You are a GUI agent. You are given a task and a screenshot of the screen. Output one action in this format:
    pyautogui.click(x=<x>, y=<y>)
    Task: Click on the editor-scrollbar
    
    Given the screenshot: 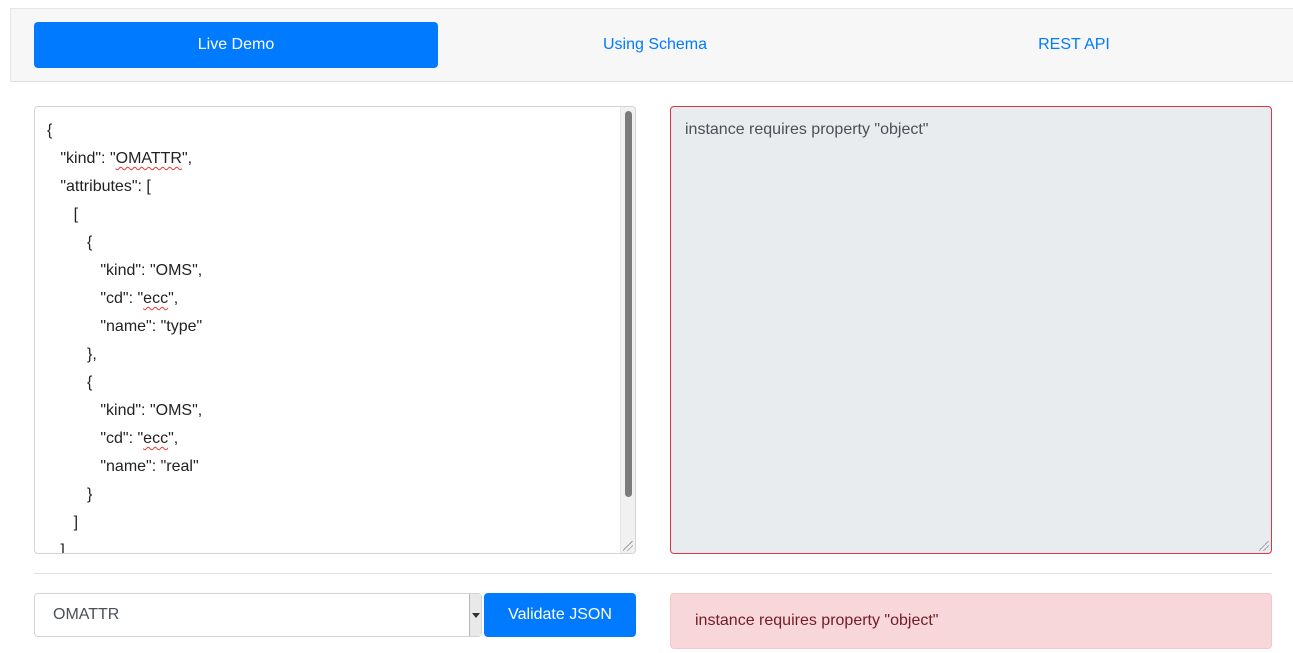 What is the action you would take?
    pyautogui.click(x=627, y=330)
    